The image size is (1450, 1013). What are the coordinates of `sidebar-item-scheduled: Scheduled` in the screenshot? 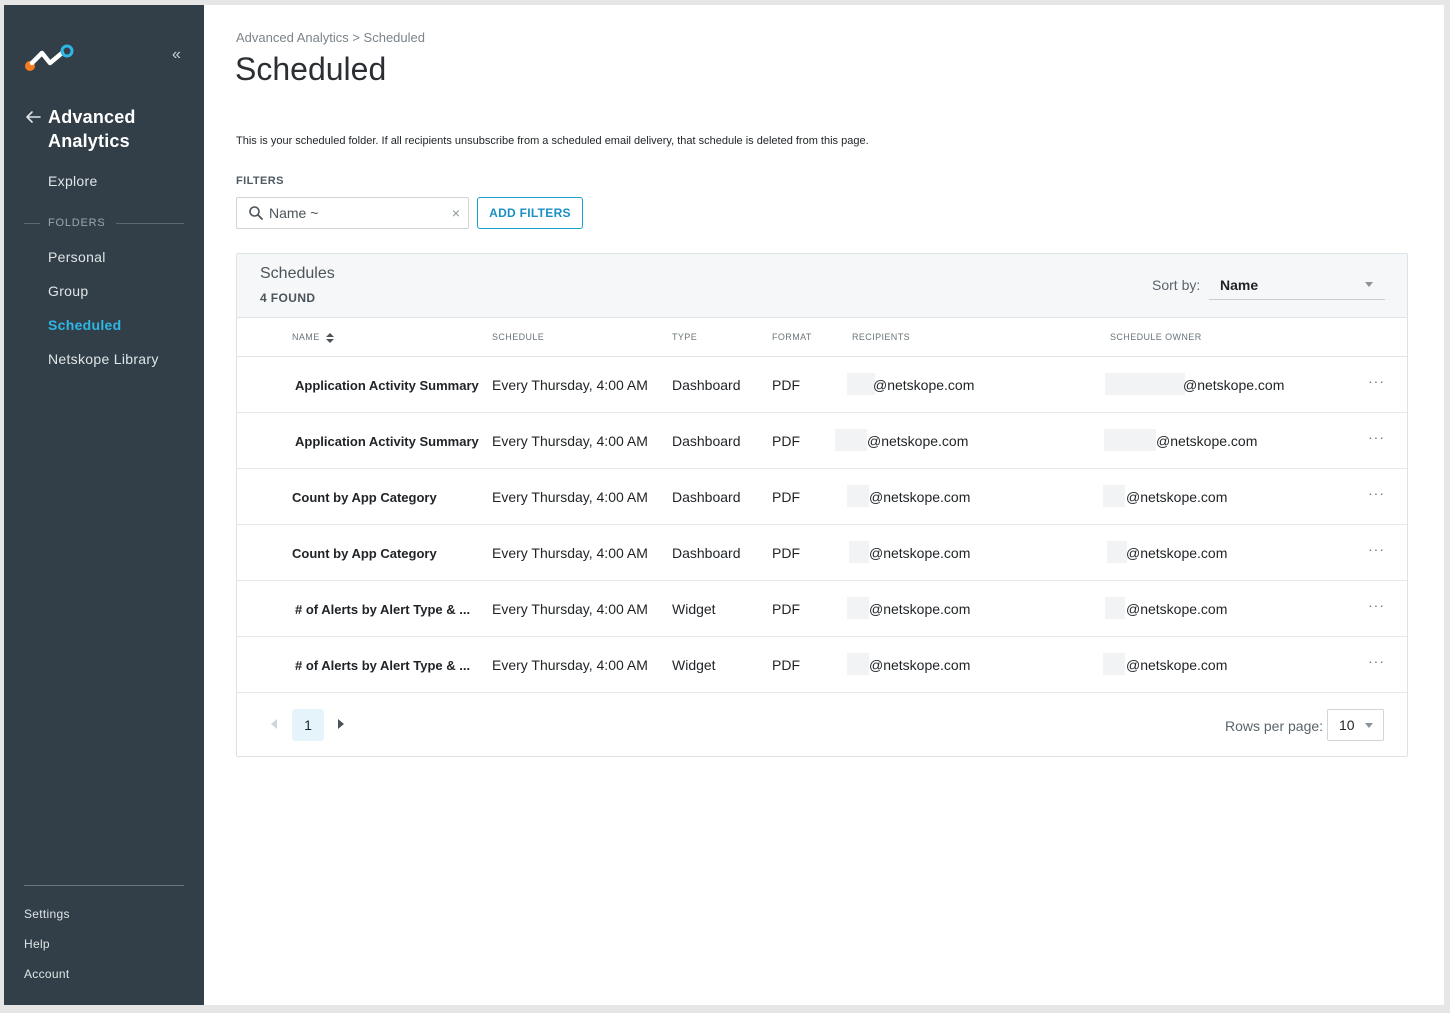 It's located at (85, 325).